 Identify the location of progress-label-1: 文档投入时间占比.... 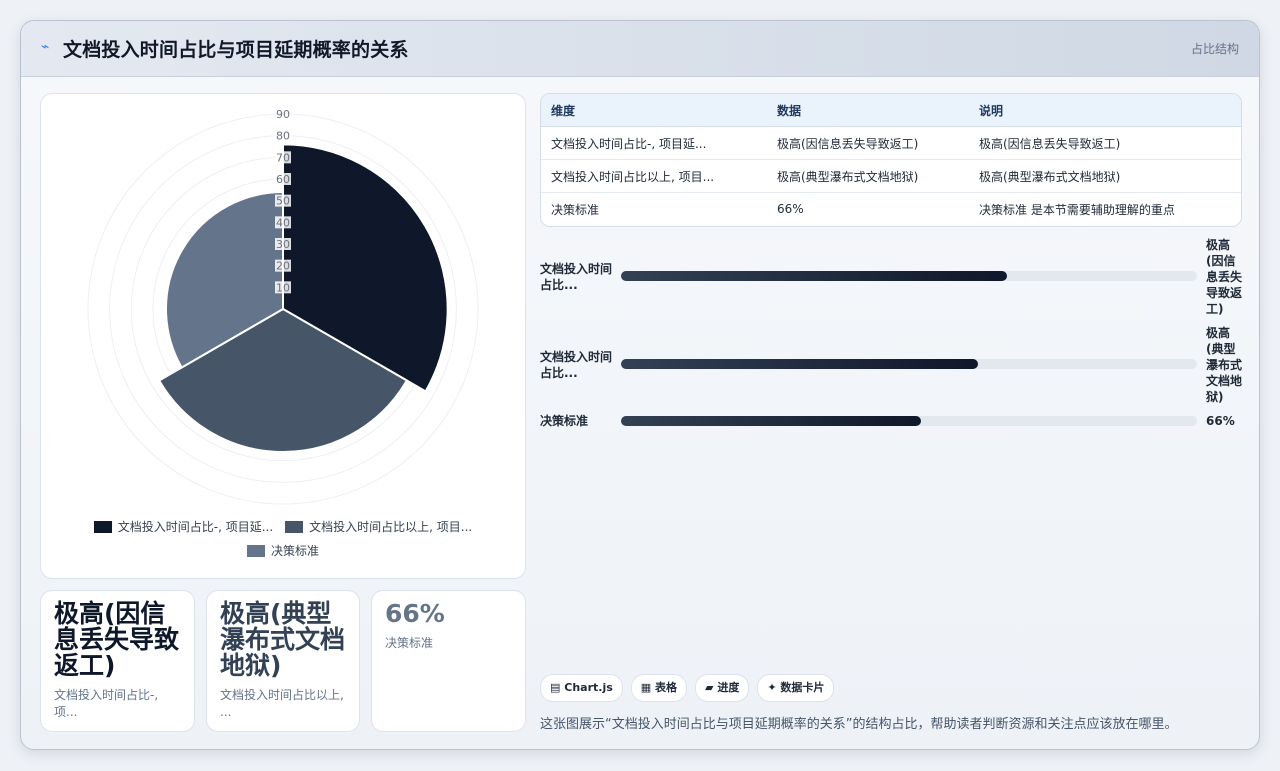
(576, 277).